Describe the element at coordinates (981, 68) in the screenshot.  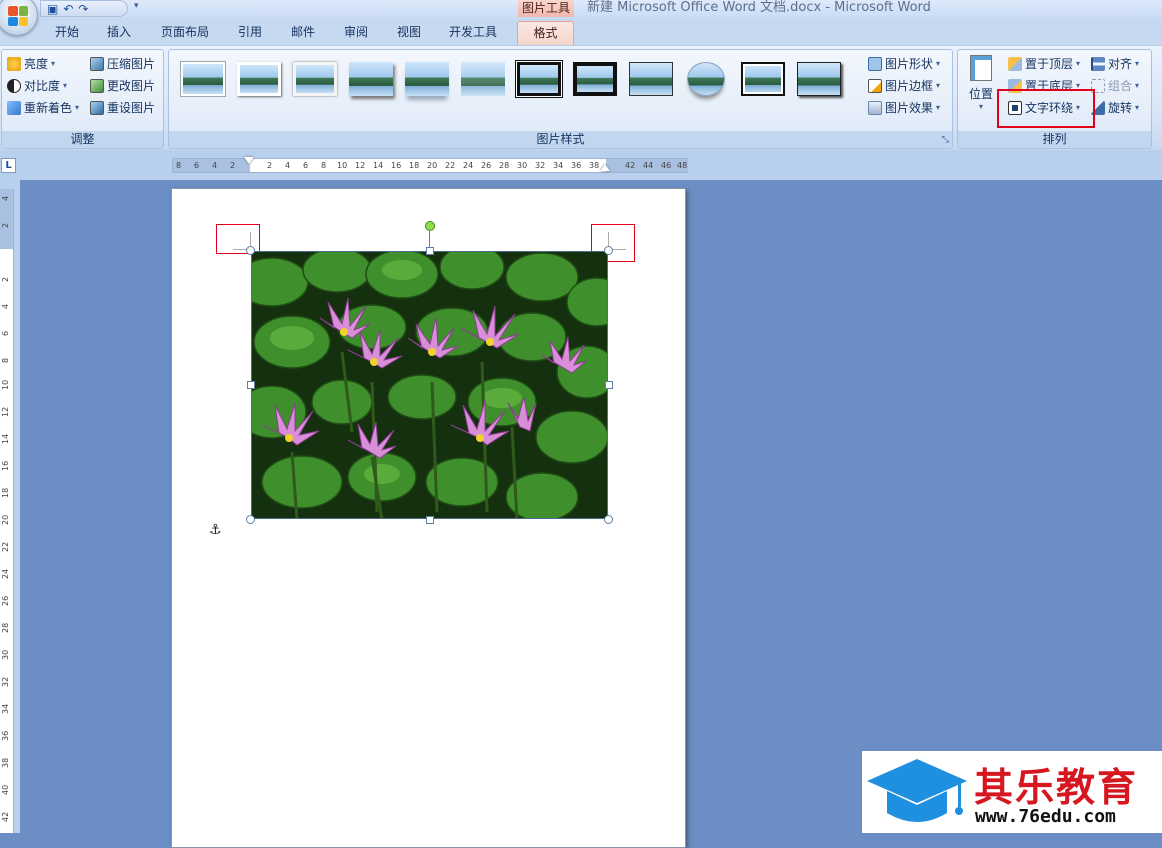
I see `position-icon` at that location.